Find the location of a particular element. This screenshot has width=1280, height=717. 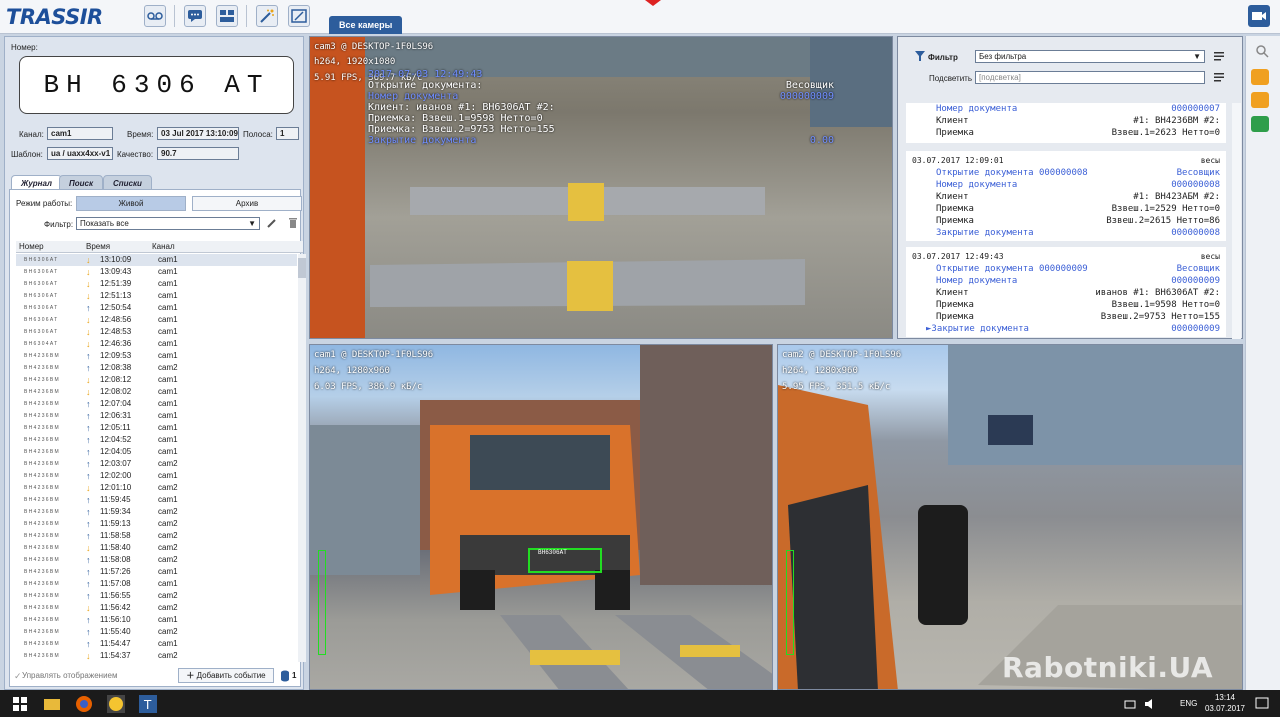

tab-lists: Списки is located at coordinates (127, 182).